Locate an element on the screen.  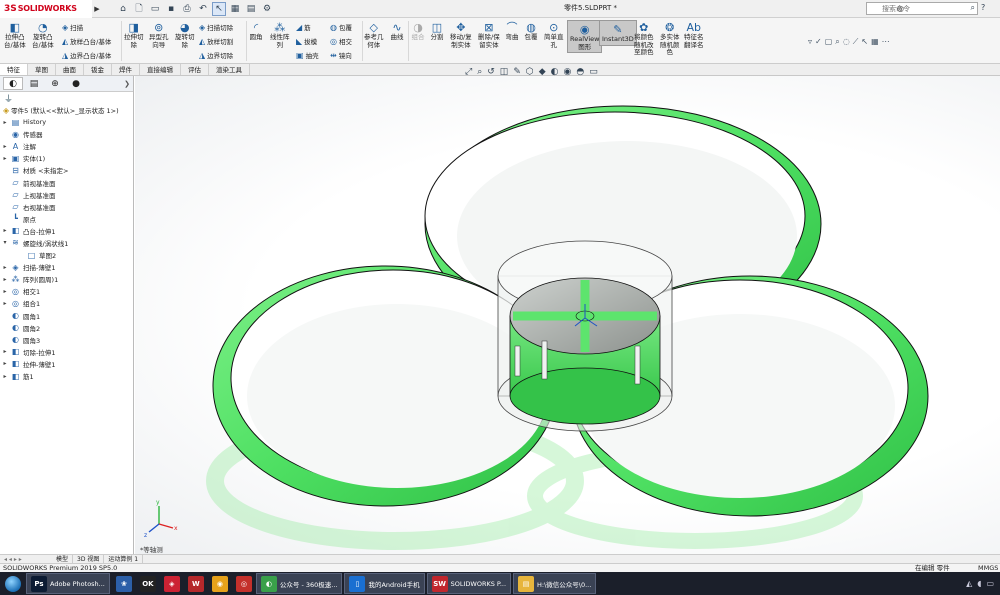
wrap-button: ◍ 包覆 is located at coordinates (341, 27).